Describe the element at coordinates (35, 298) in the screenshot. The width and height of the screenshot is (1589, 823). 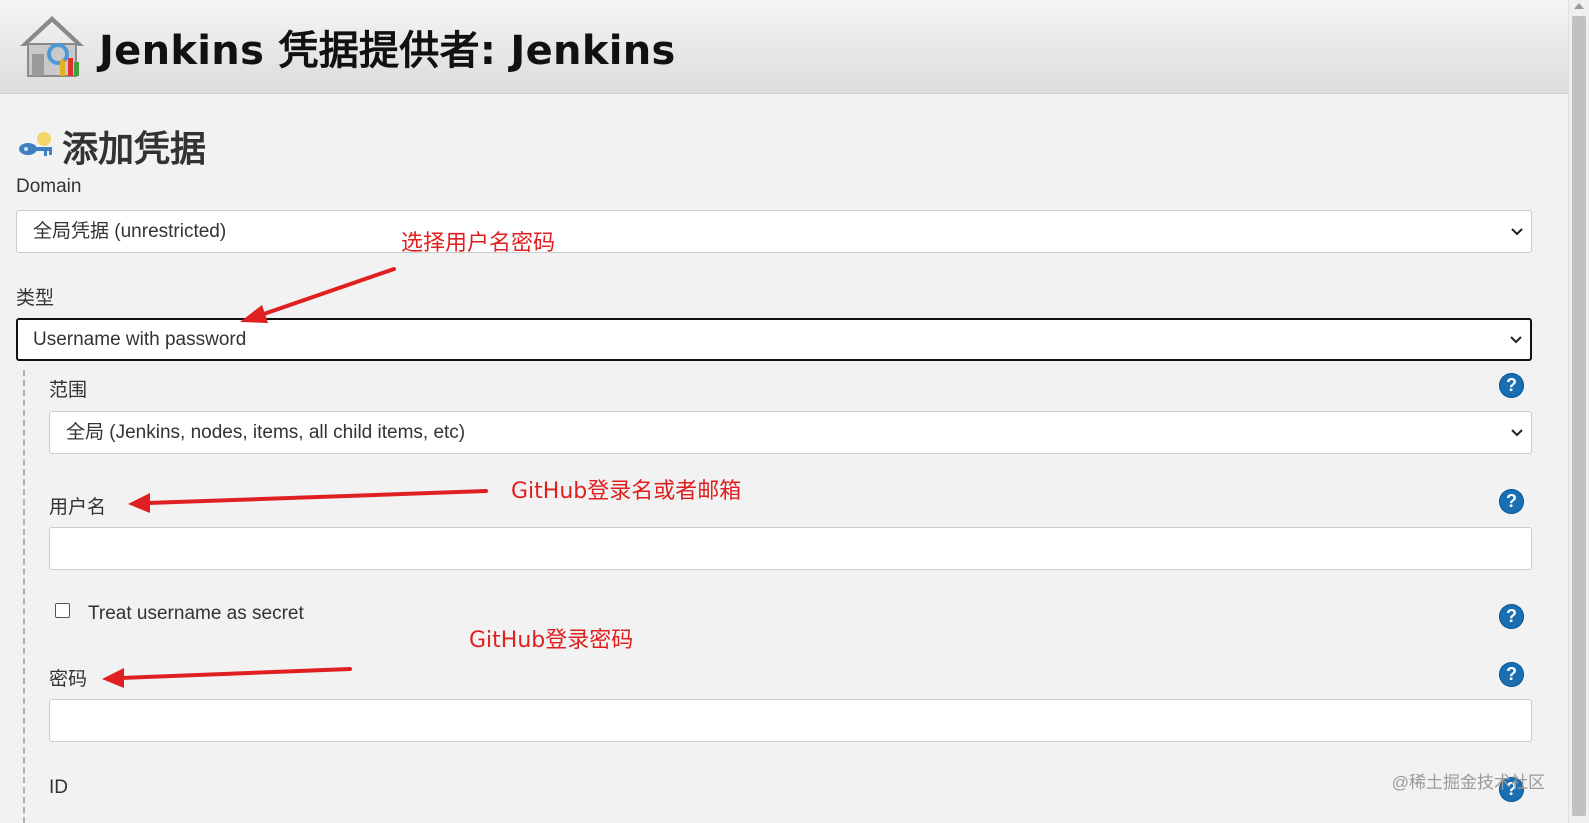
I see `type-label: 类型` at that location.